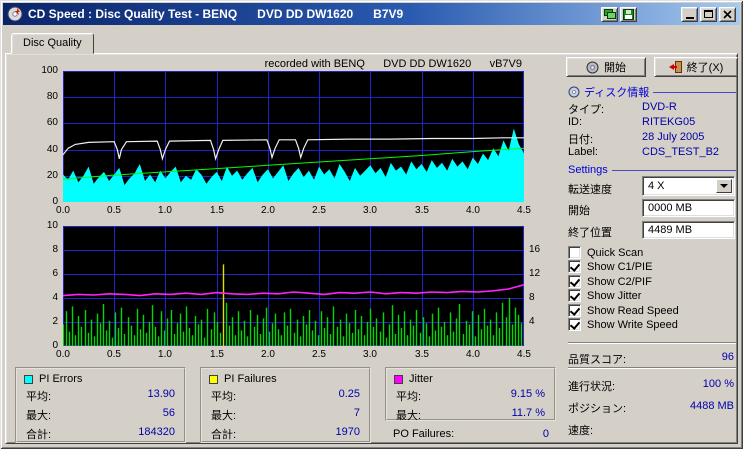 This screenshot has height=449, width=743. Describe the element at coordinates (15, 14) in the screenshot. I see `app-icon` at that location.